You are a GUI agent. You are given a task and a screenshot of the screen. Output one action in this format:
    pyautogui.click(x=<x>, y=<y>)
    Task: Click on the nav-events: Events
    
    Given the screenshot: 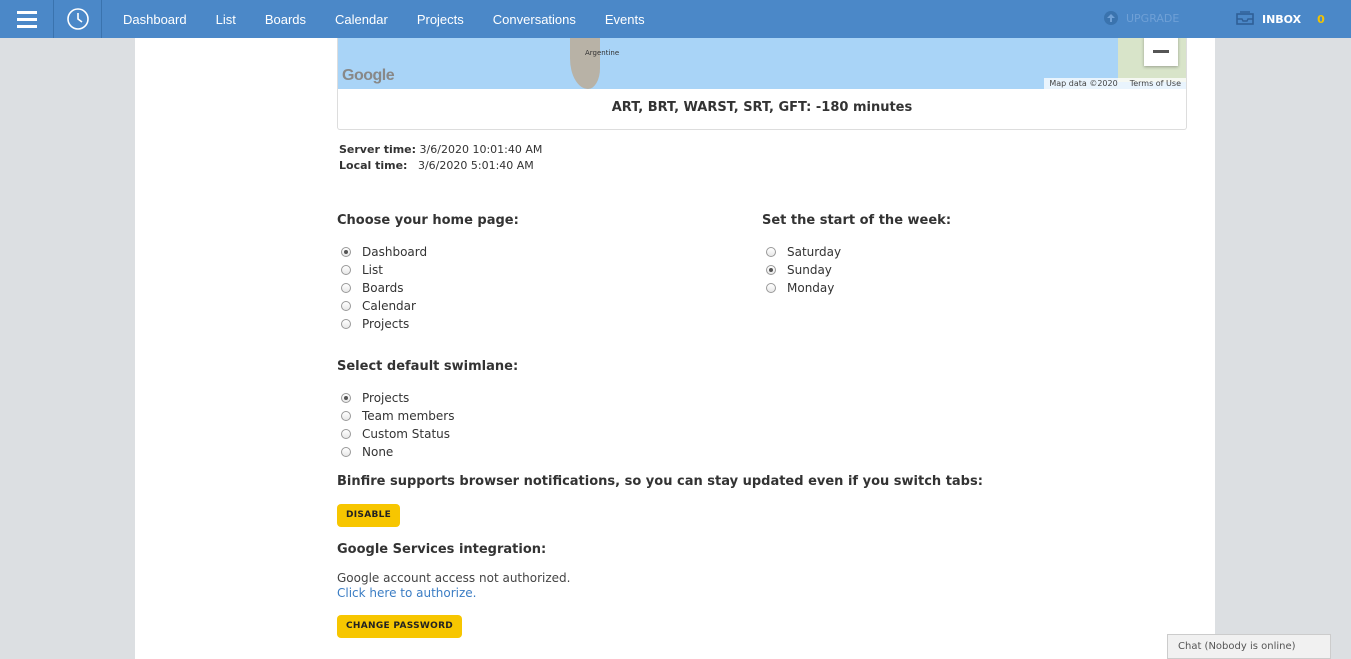 What is the action you would take?
    pyautogui.click(x=625, y=19)
    